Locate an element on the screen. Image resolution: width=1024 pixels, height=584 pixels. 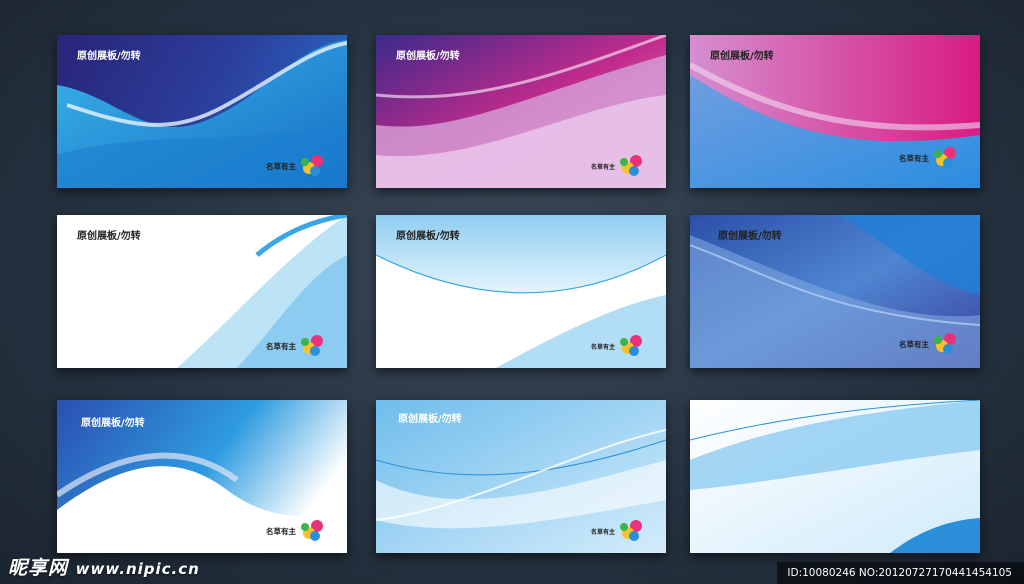
board-card-6: 原创展板/勿转 名草有主 is located at coordinates (835, 291).